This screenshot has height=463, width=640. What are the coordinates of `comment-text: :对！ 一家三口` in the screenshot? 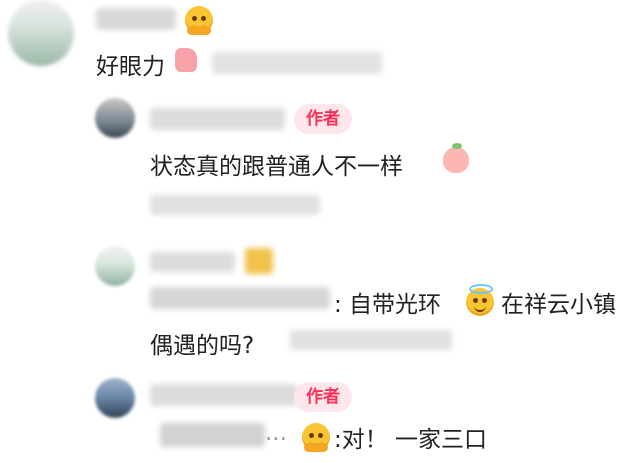 It's located at (411, 440).